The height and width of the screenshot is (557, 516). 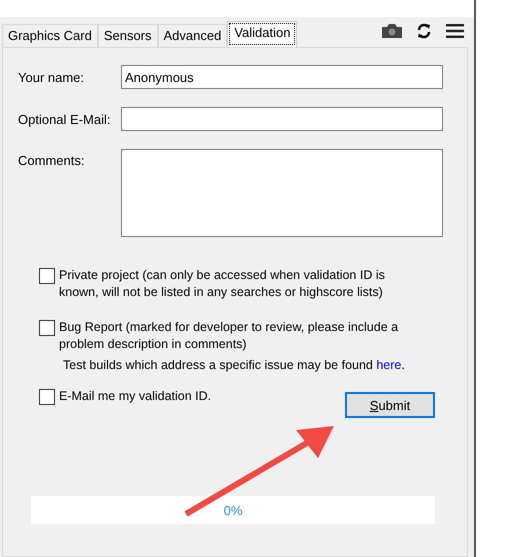 What do you see at coordinates (229, 336) in the screenshot?
I see `checkbox-label: Bug Report (marked for developer to review, please include a problem description in comments)` at bounding box center [229, 336].